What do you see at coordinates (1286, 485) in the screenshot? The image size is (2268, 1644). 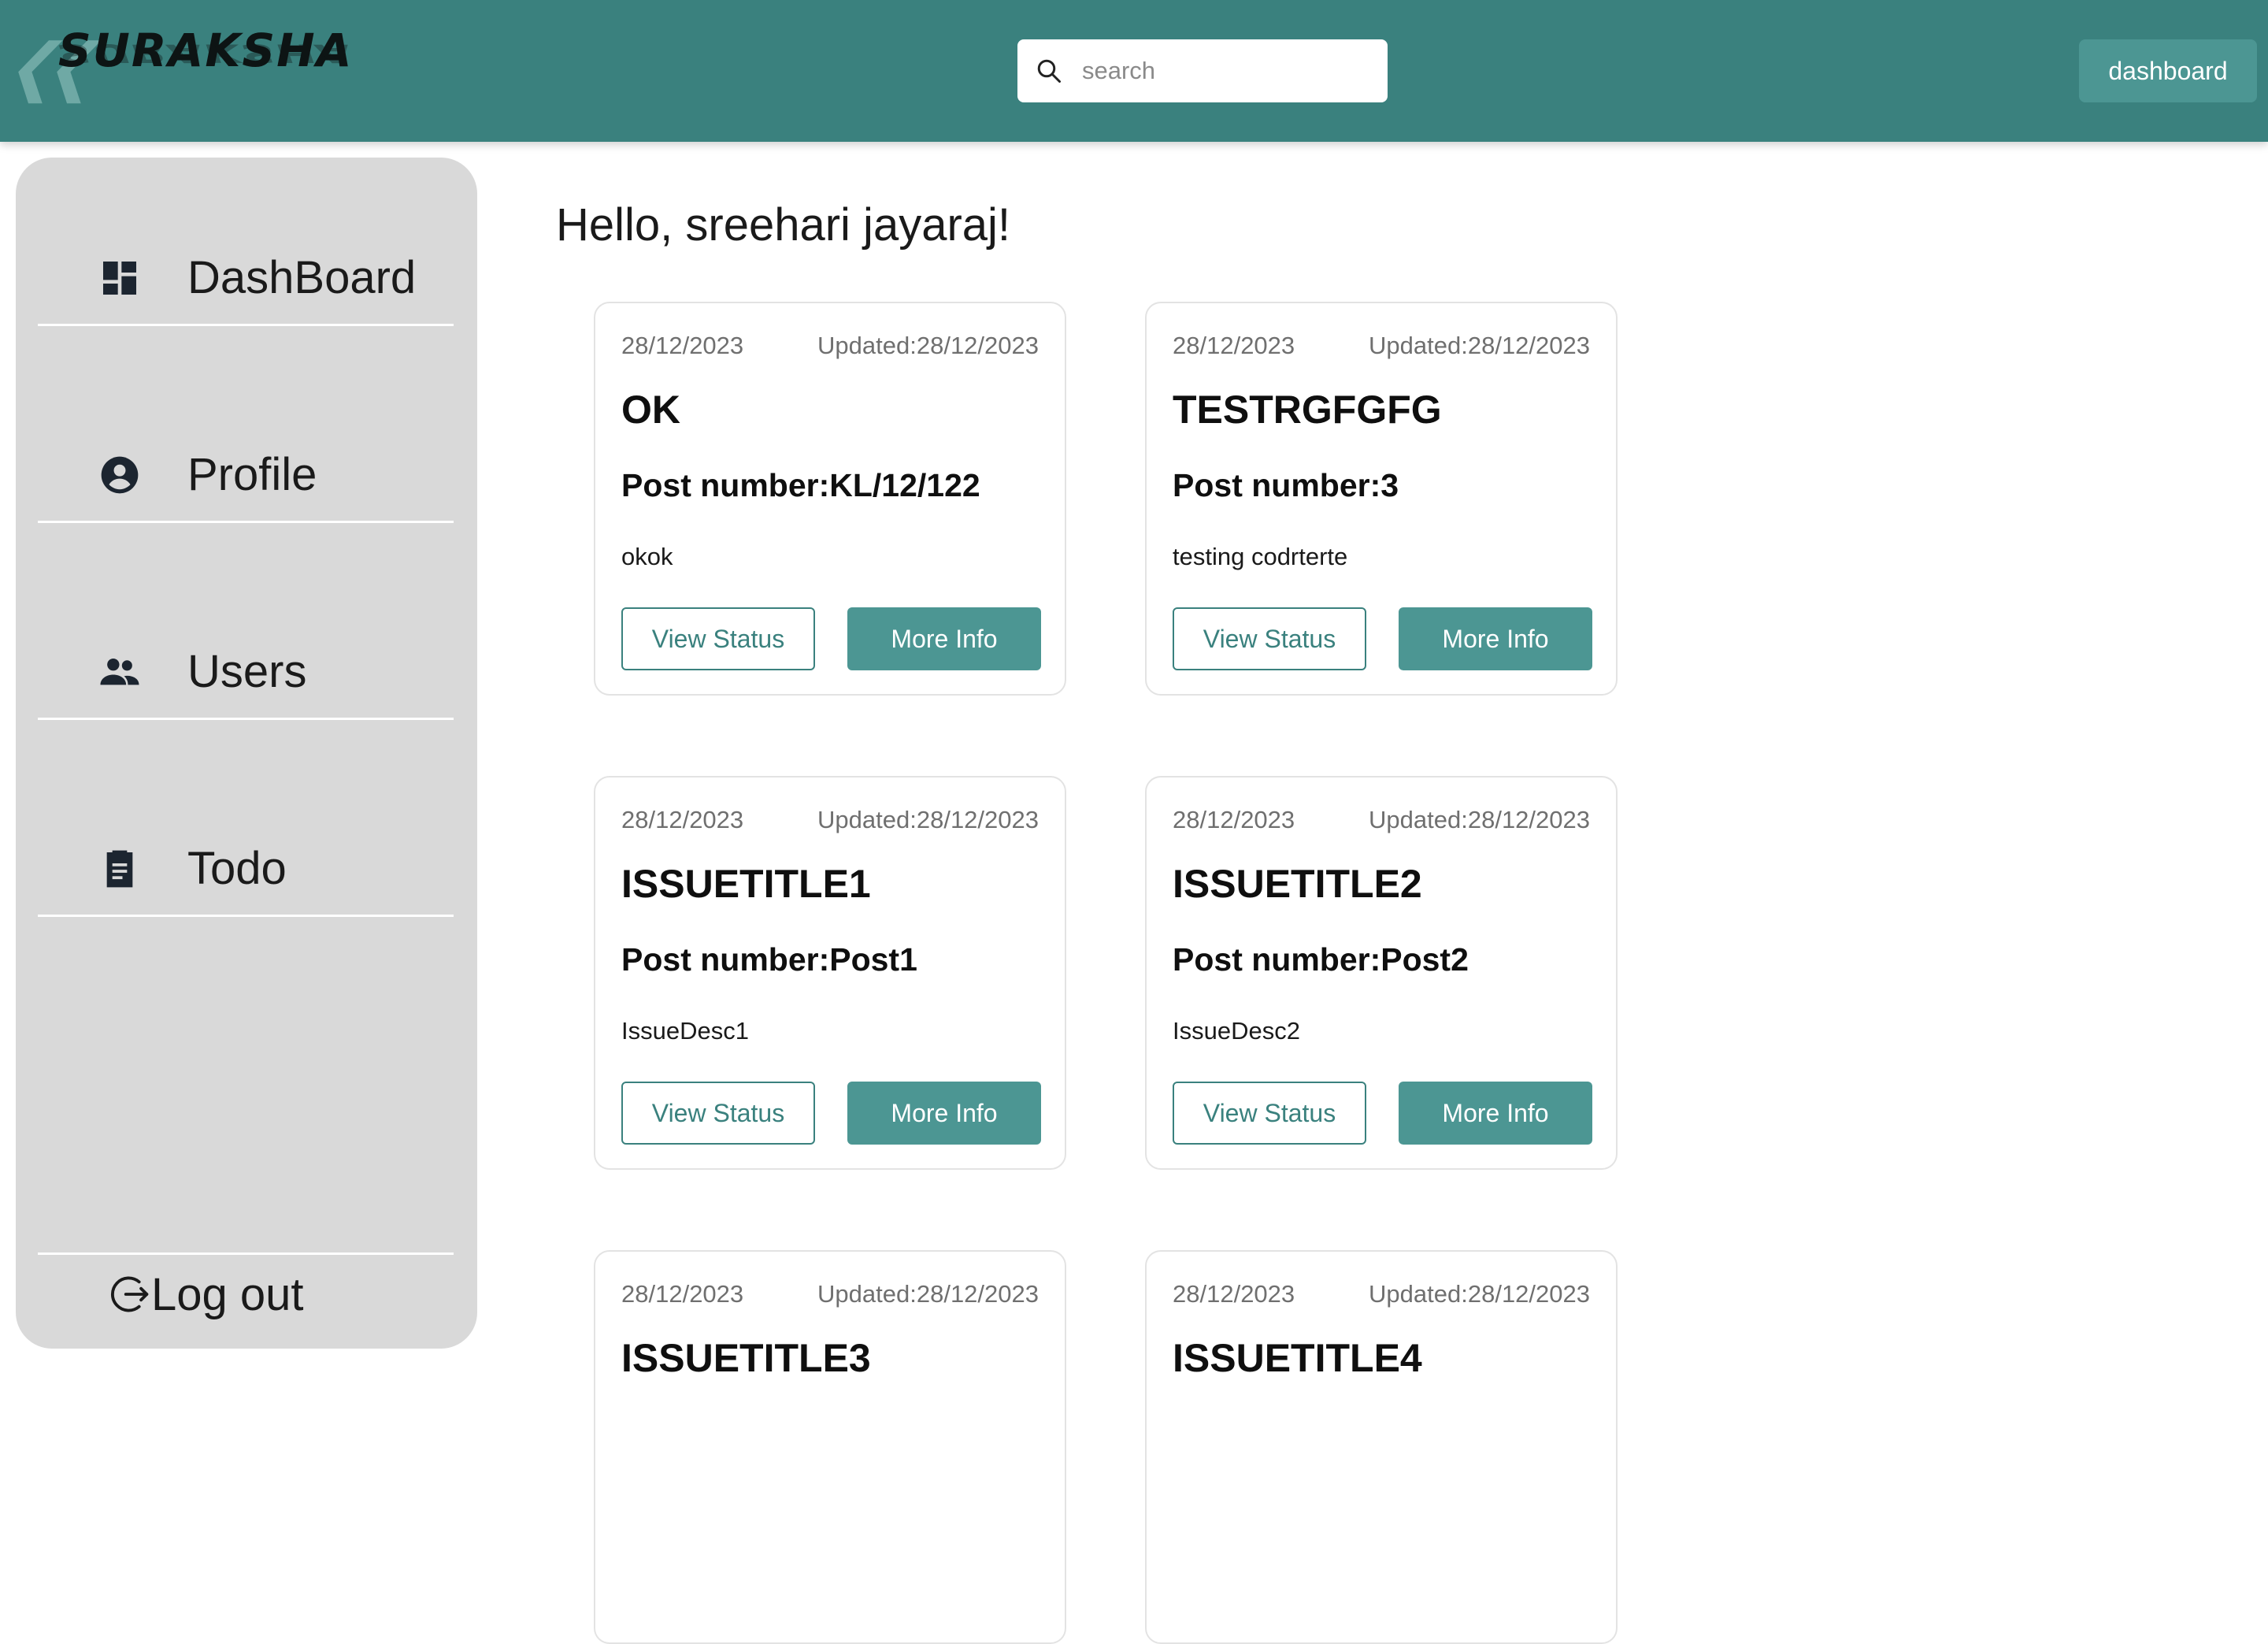 I see `card-post-number: Post number:3` at bounding box center [1286, 485].